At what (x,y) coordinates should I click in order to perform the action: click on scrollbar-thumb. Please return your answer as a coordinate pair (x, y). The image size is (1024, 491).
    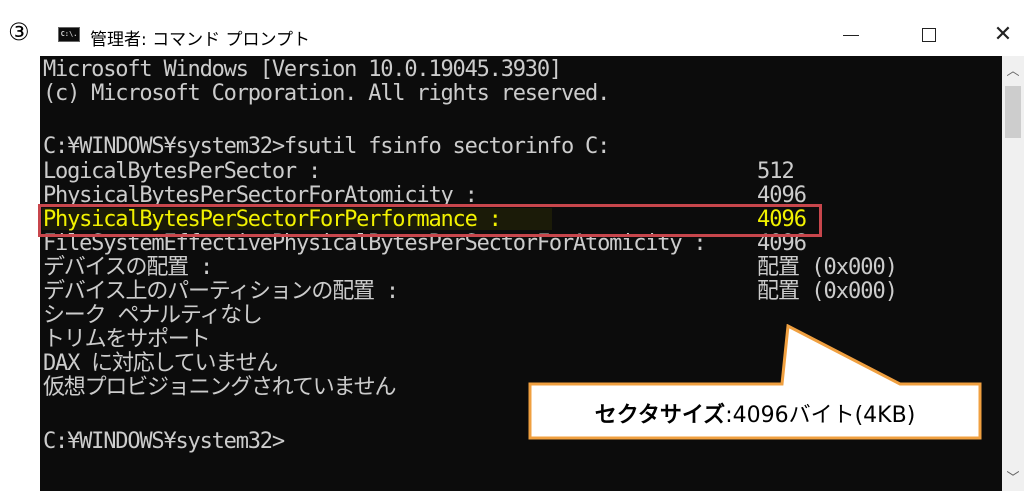
    Looking at the image, I should click on (1013, 112).